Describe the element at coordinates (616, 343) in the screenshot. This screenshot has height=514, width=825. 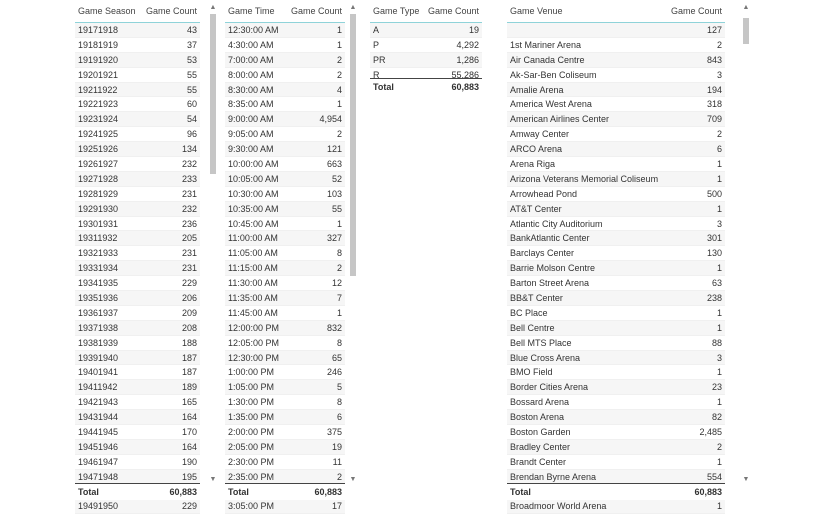
I see `table-row: Bell MTS Place88` at that location.